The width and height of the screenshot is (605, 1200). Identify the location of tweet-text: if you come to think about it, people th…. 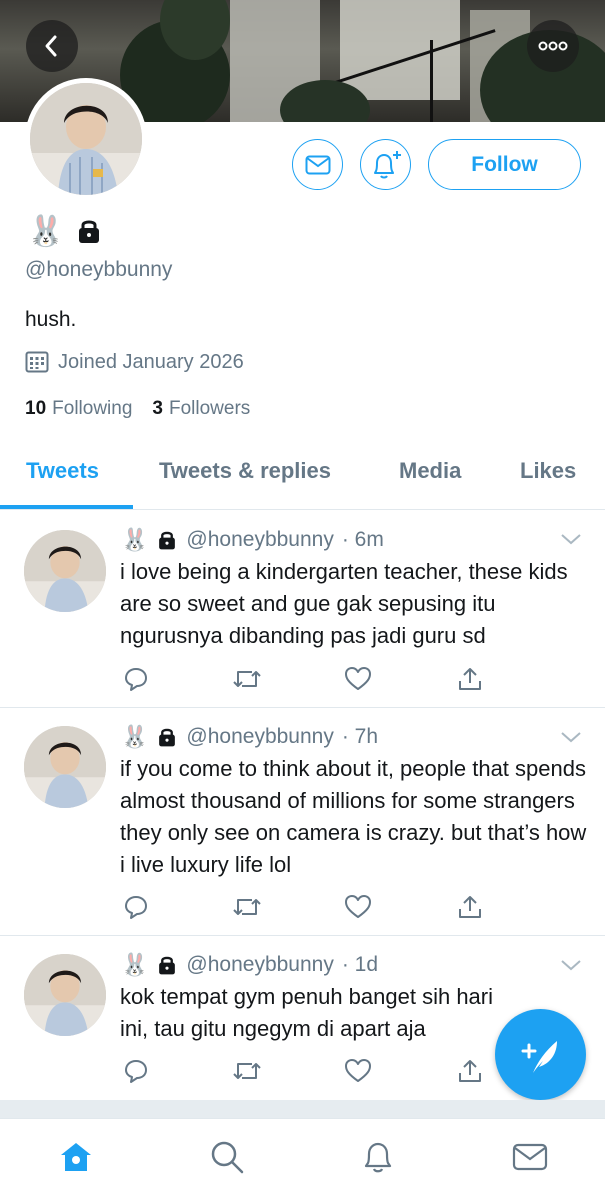
(353, 816).